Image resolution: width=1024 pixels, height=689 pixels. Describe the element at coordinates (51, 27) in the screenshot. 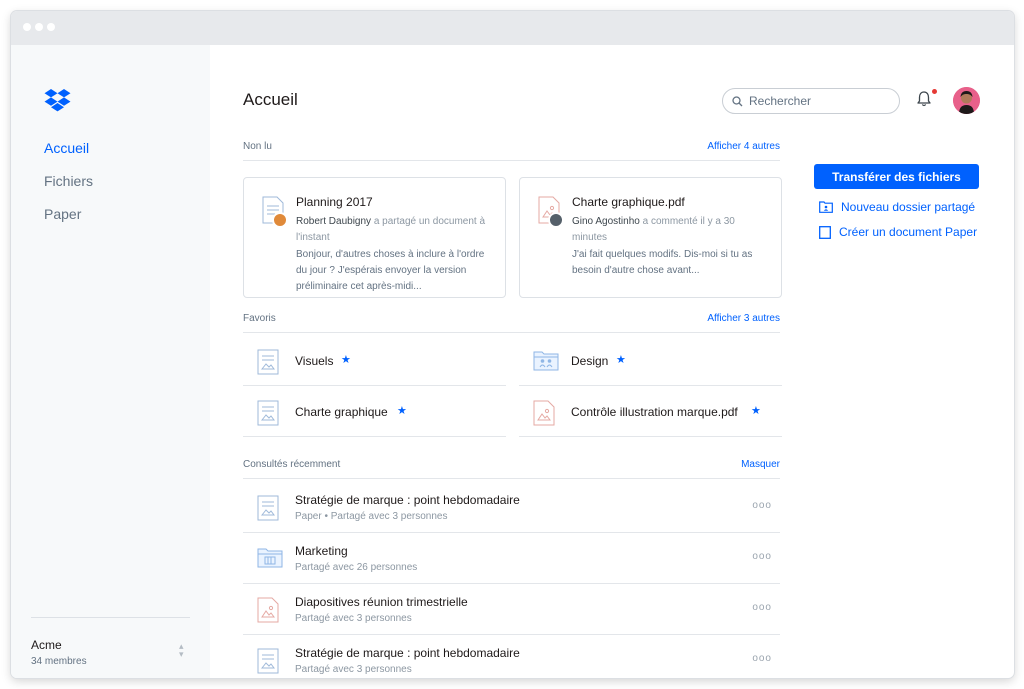

I see `window-zoom-dot` at that location.